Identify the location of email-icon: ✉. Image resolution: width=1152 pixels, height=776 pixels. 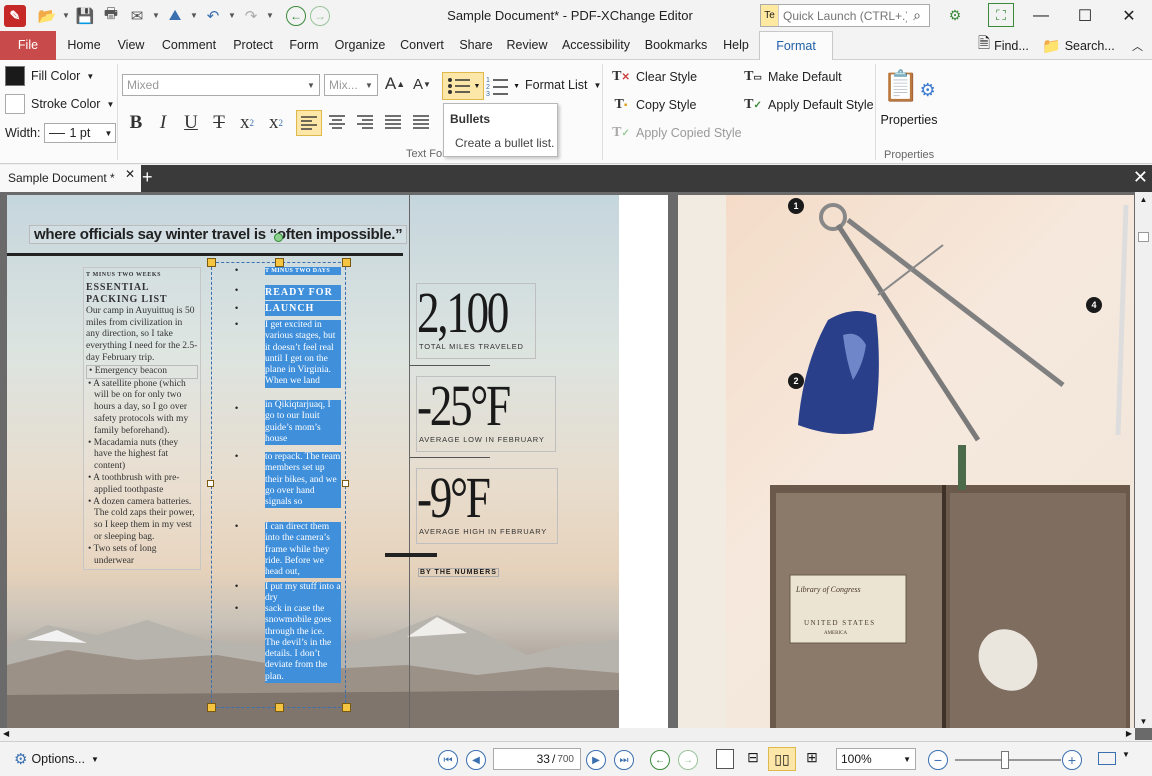
(137, 16).